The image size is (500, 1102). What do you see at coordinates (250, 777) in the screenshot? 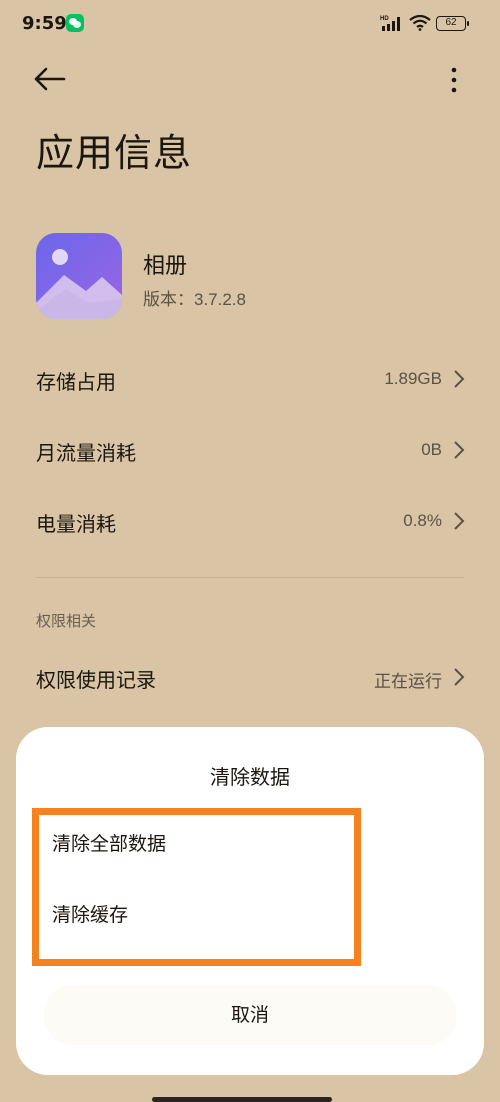
I see `sheet-title: 清除数据` at bounding box center [250, 777].